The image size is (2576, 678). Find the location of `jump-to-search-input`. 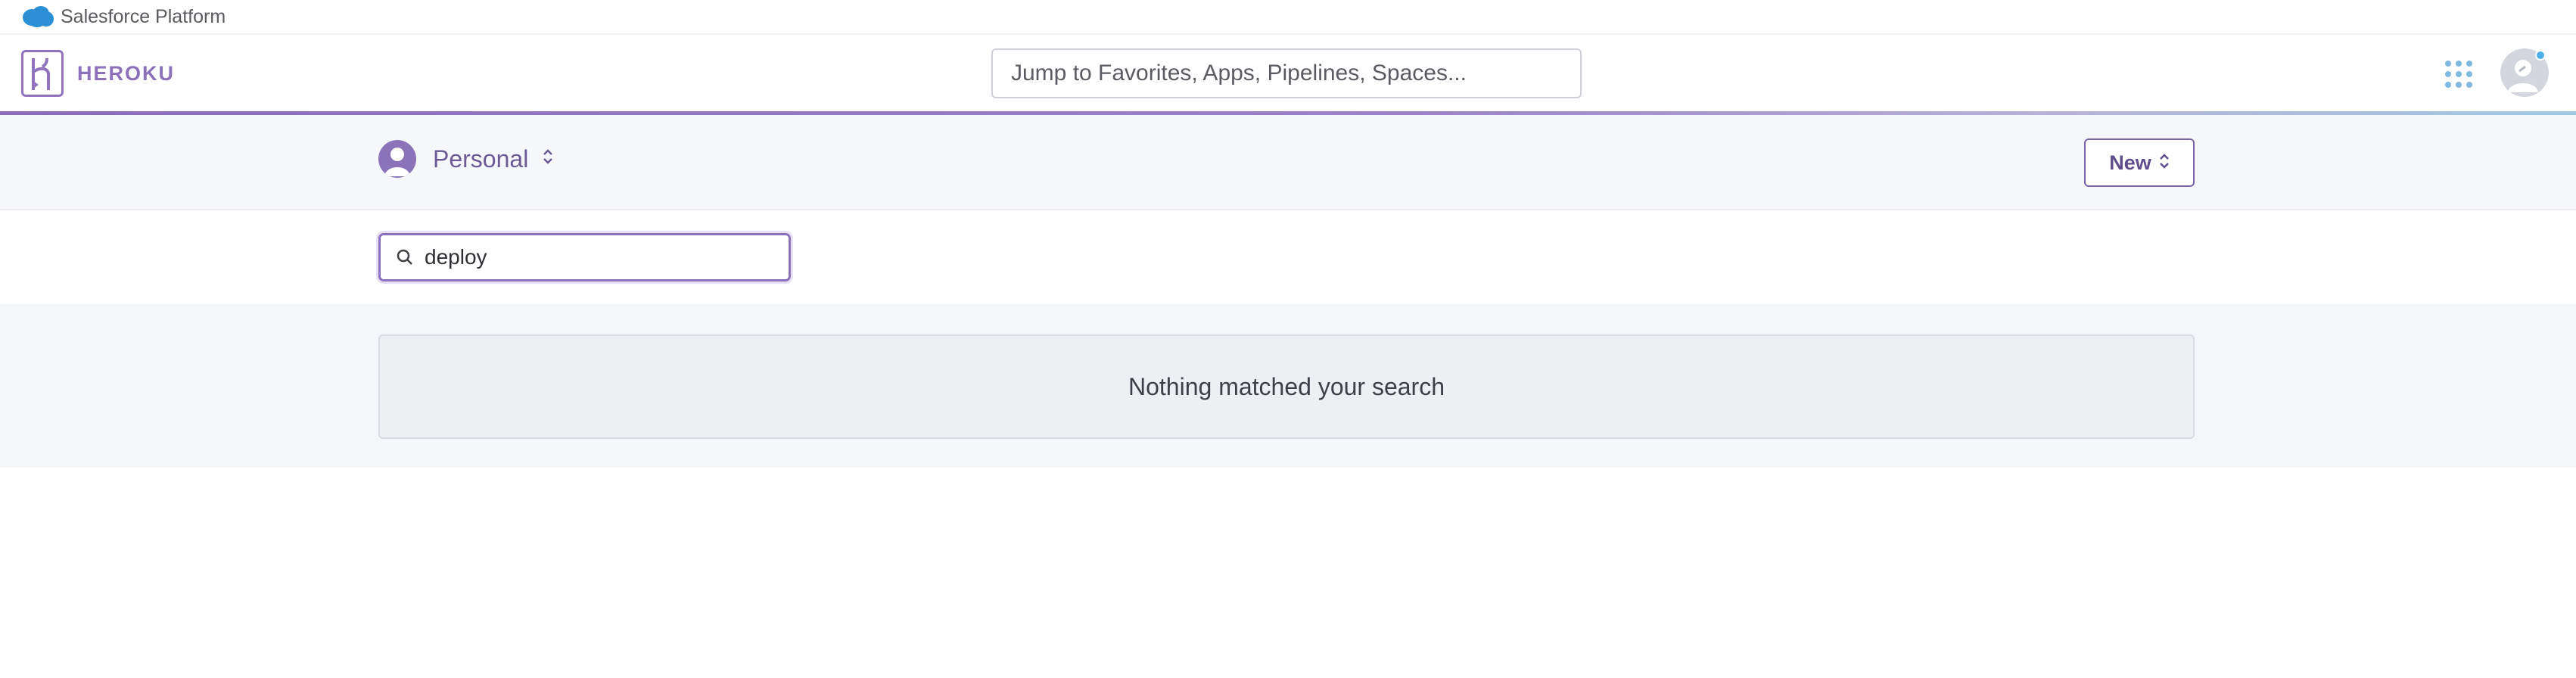

jump-to-search-input is located at coordinates (1286, 73).